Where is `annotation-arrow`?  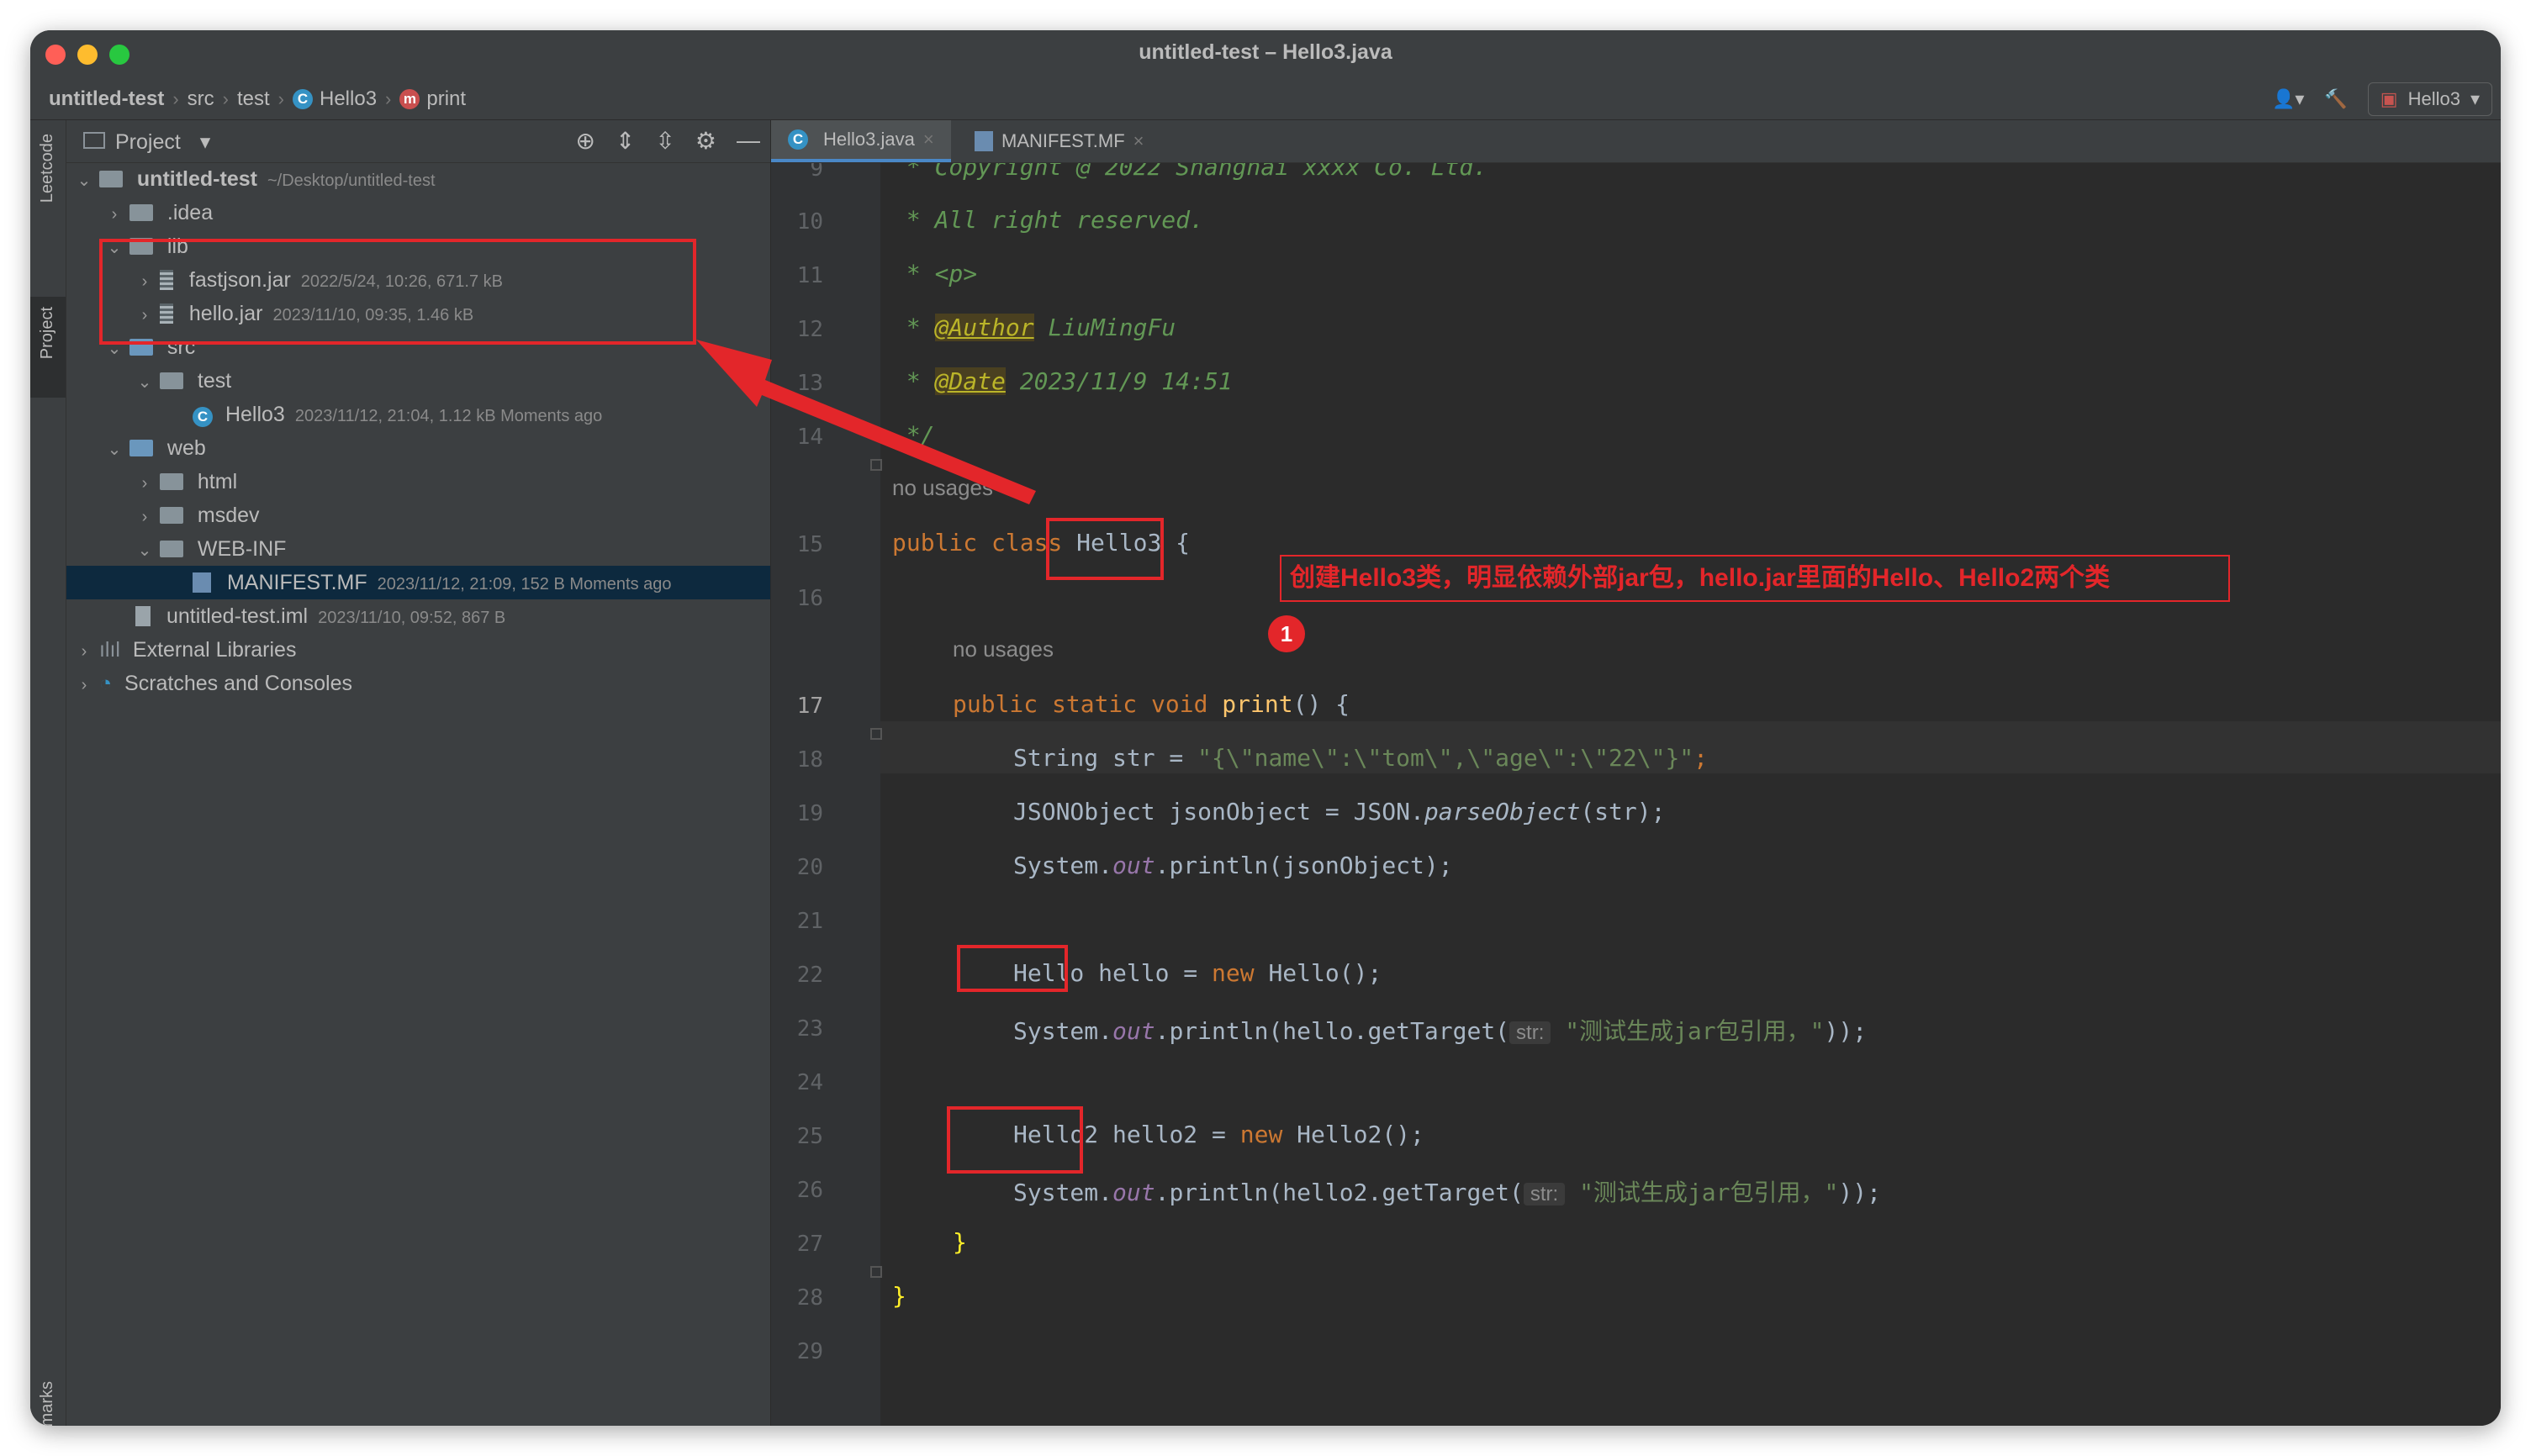 annotation-arrow is located at coordinates (866, 422).